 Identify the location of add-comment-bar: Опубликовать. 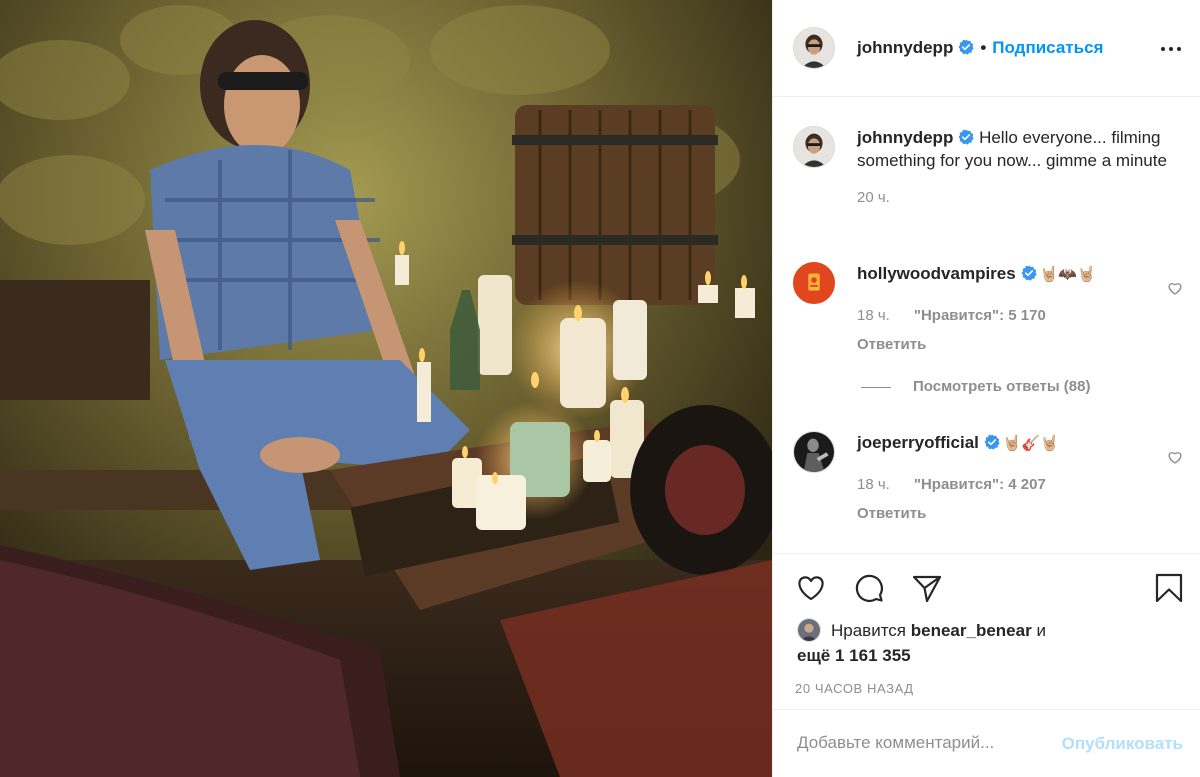
(986, 743).